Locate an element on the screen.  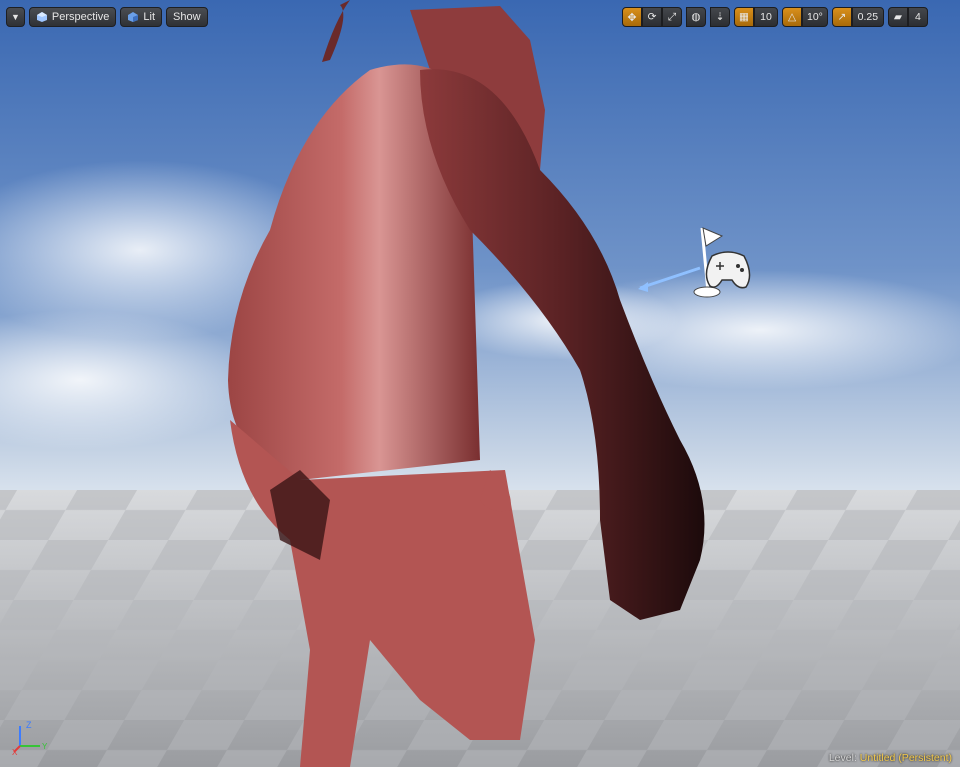
scale-snap-value: 0.25 is located at coordinates (867, 17).